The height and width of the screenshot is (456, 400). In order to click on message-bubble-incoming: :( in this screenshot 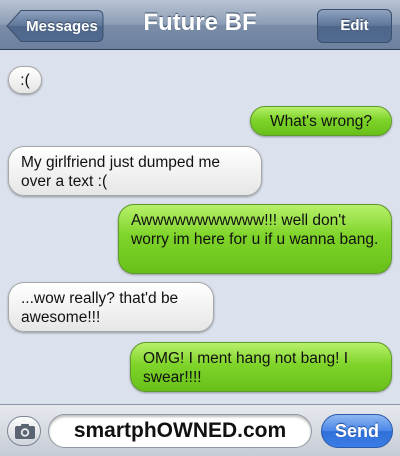, I will do `click(25, 80)`.